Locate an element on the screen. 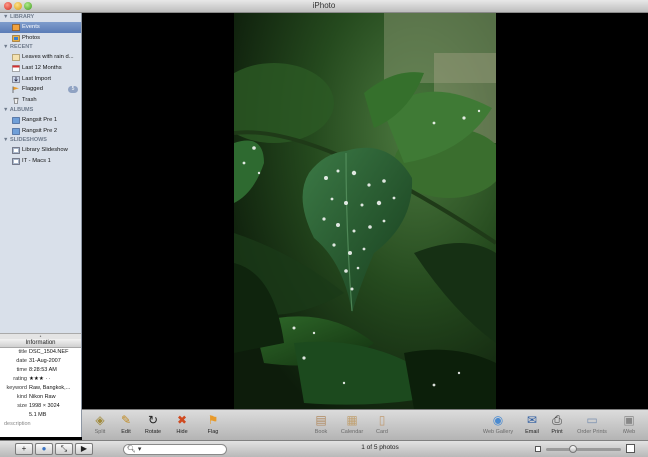 The height and width of the screenshot is (457, 648). split-label: Split is located at coordinates (100, 432).